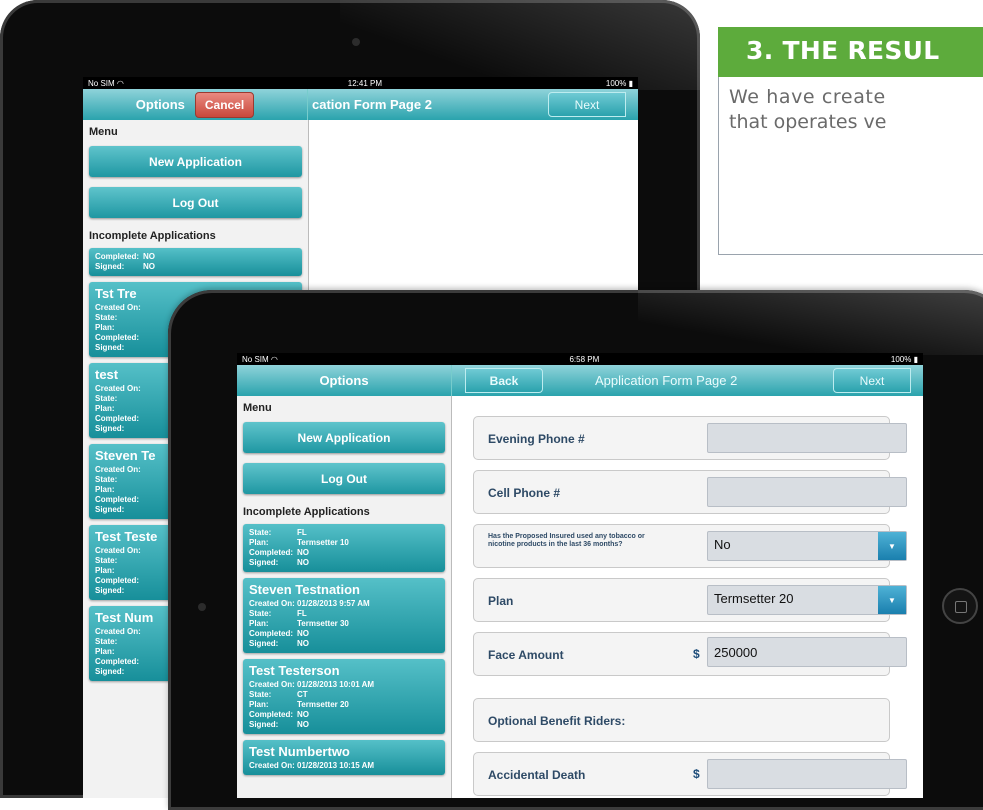 This screenshot has width=983, height=810. I want to click on wifi-icon: ◠, so click(274, 359).